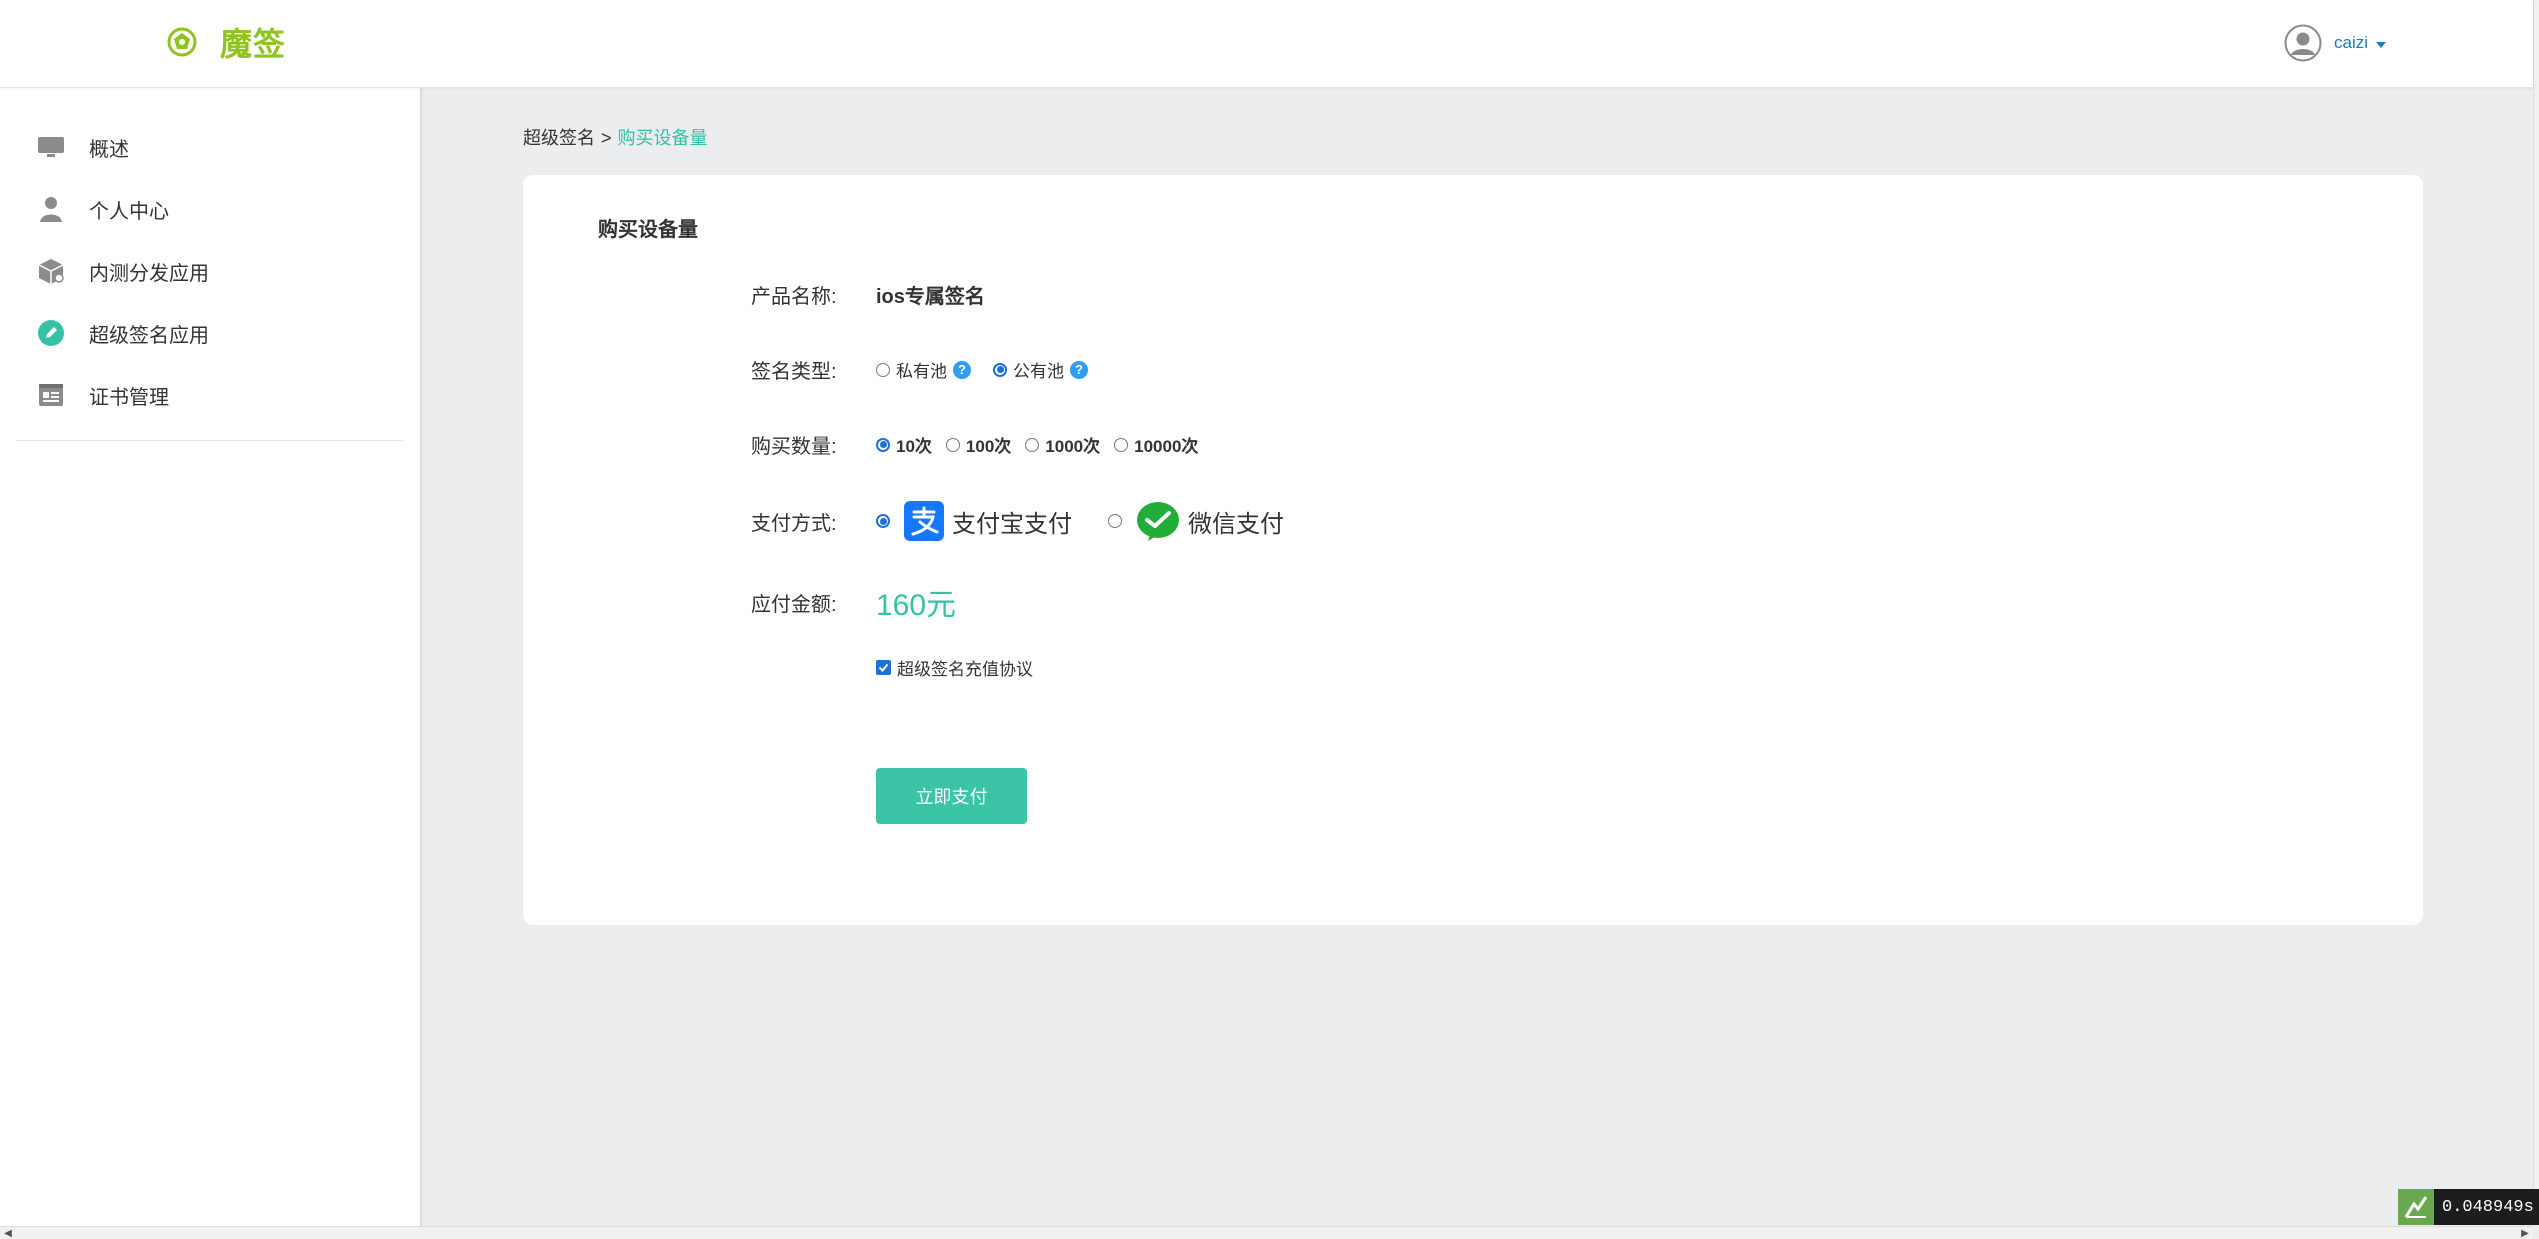 This screenshot has height=1239, width=2539. I want to click on sidebar-item-beta-apps: 内测分发应用, so click(210, 271).